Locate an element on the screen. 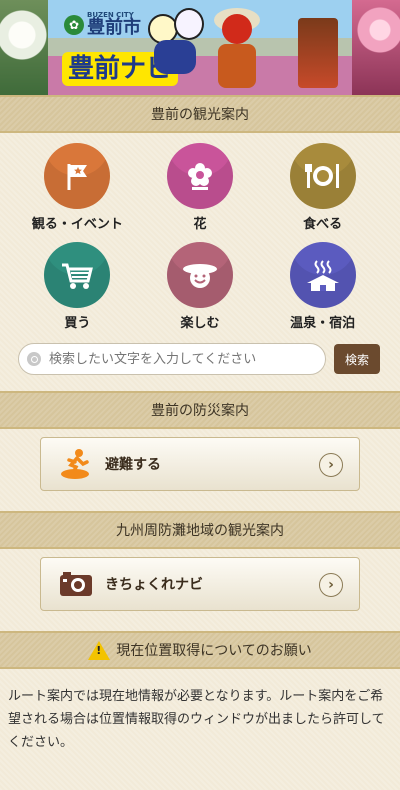  location-section-title: ! 現在位置取得についてのお願い is located at coordinates (200, 650).